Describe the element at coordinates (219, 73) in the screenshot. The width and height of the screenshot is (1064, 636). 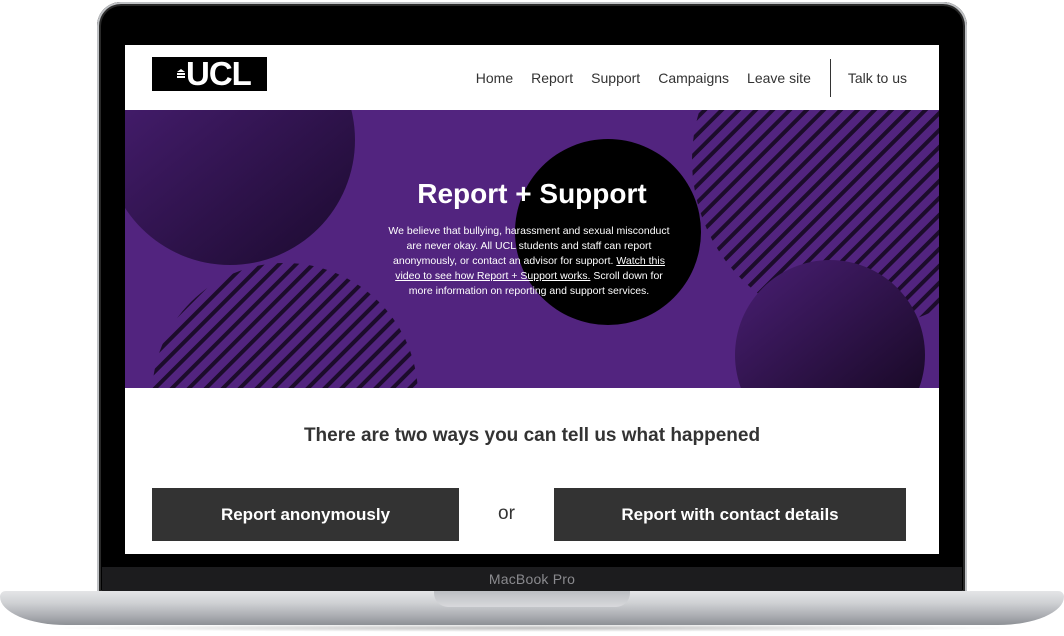
I see `logo-text: UCL` at that location.